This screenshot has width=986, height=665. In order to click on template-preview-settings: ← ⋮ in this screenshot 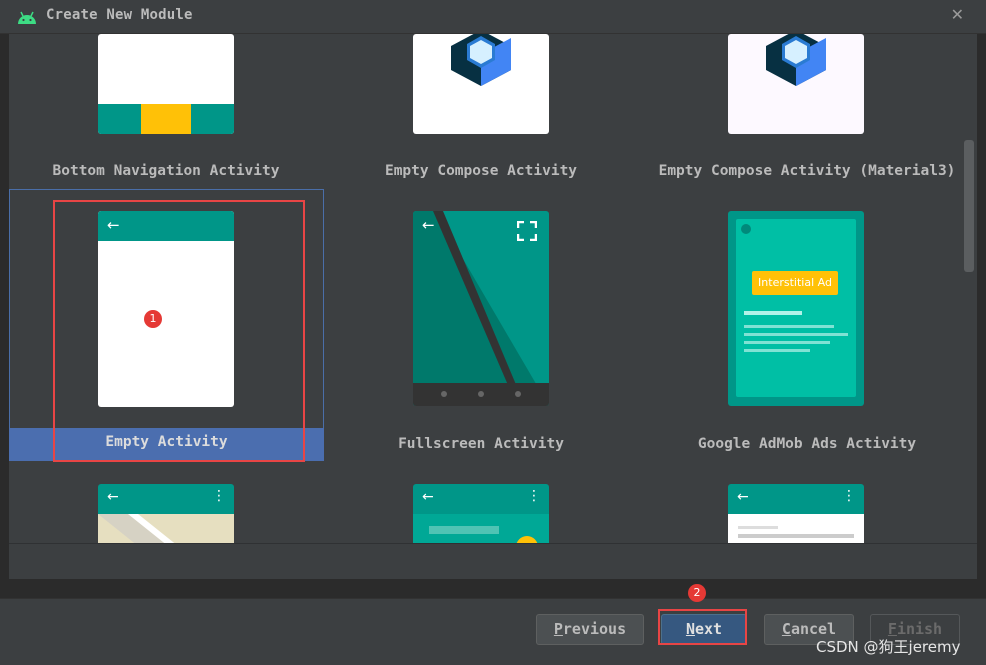, I will do `click(796, 513)`.